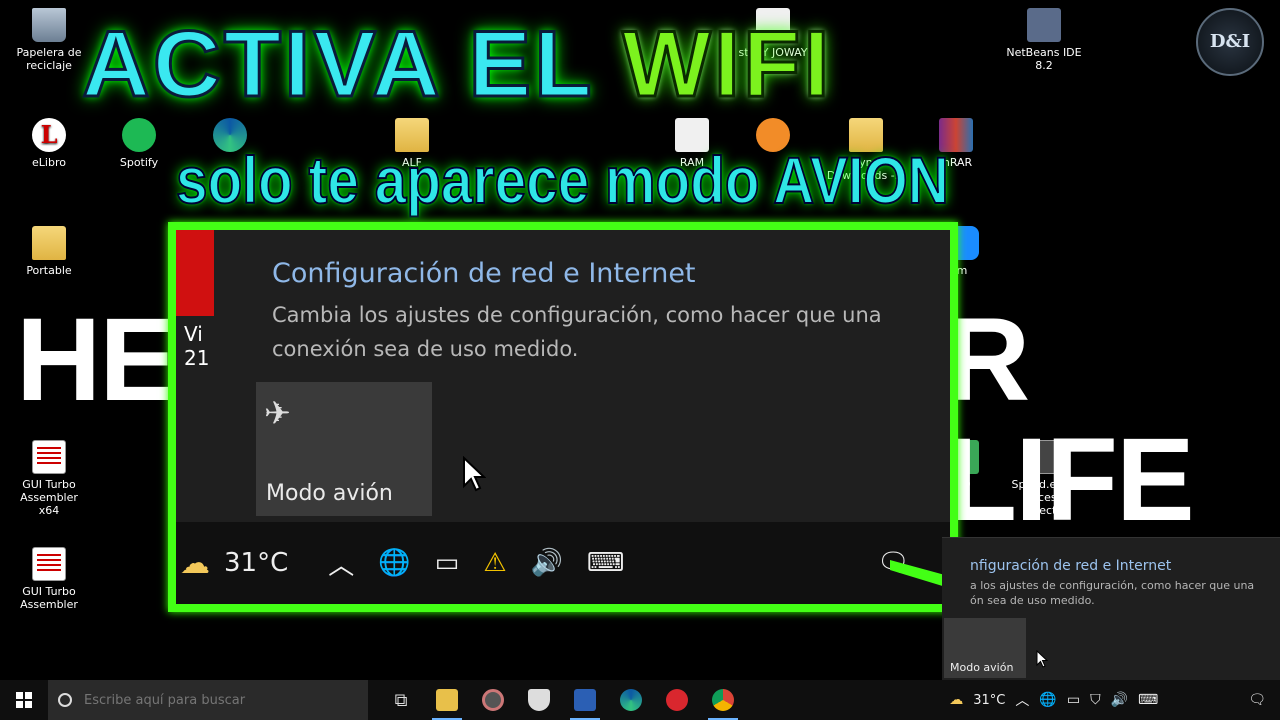  I want to click on word-icon, so click(585, 700).